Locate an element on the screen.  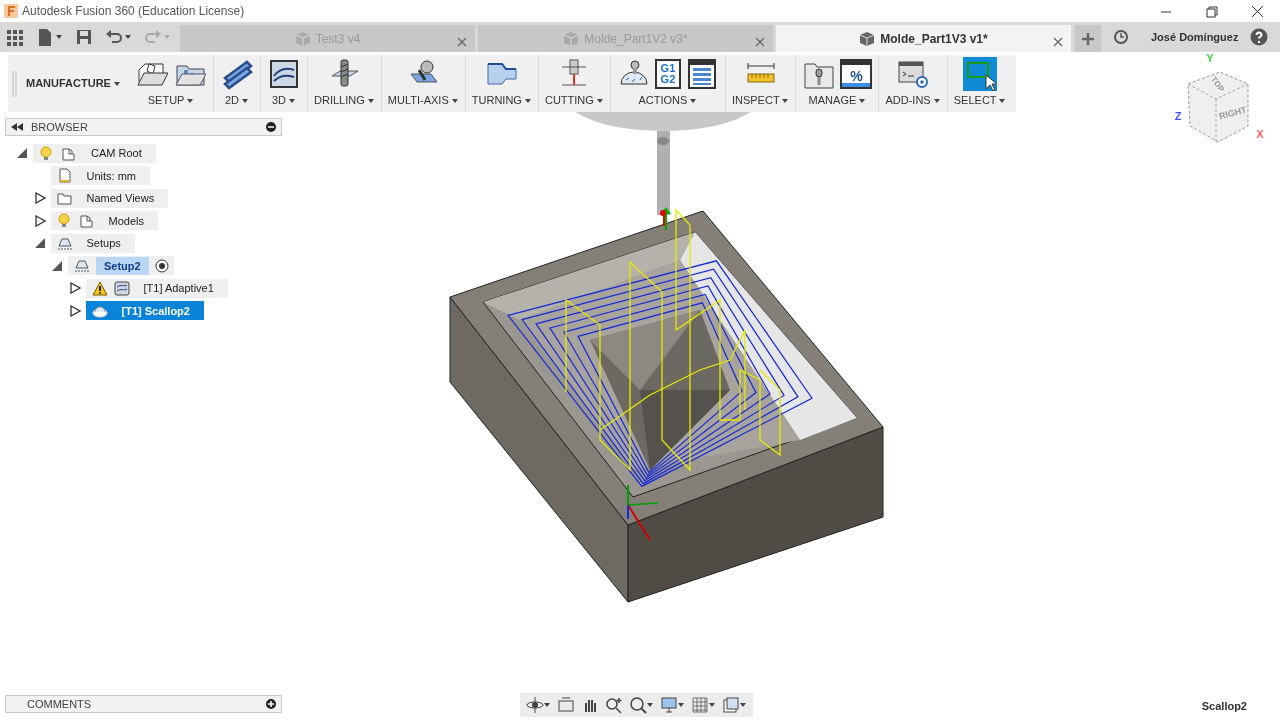
group-dropdown: 3D is located at coordinates (284, 100).